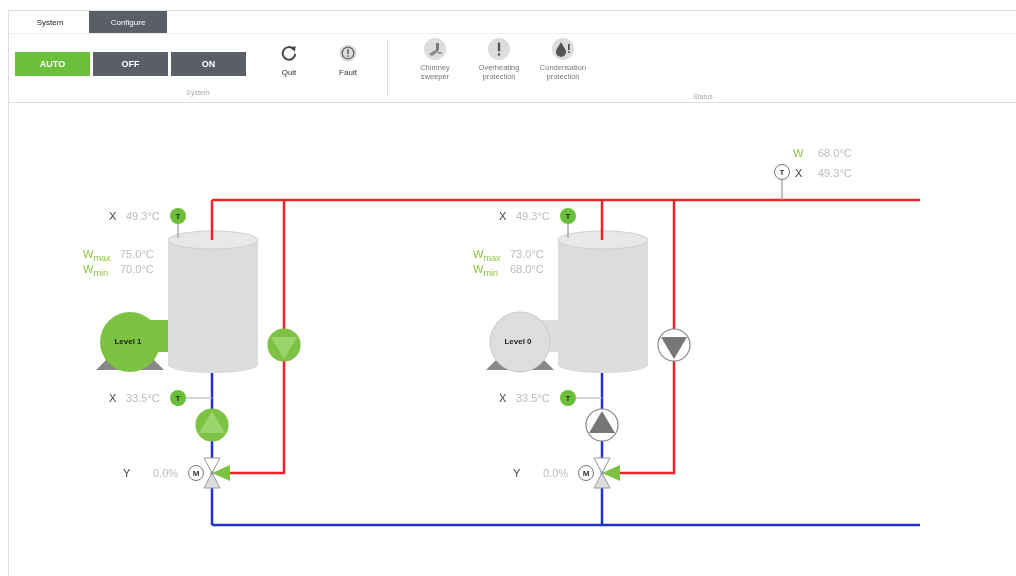  I want to click on temperature-value: 75.0°C, so click(137, 254).